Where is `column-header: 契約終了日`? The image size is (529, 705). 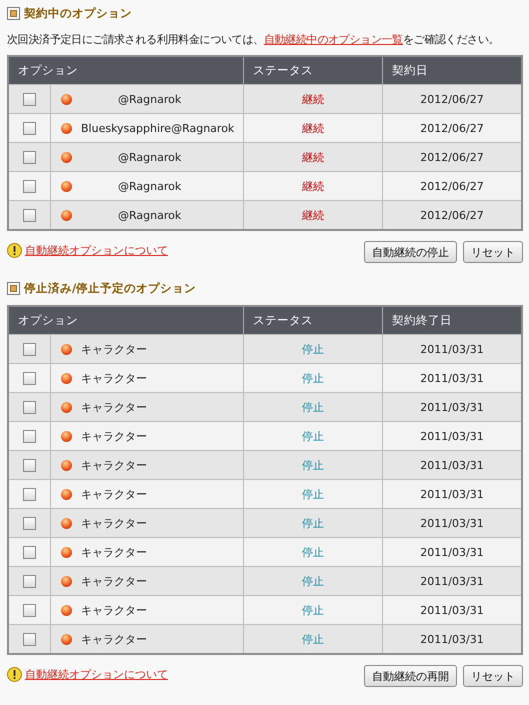
column-header: 契約終了日 is located at coordinates (452, 320).